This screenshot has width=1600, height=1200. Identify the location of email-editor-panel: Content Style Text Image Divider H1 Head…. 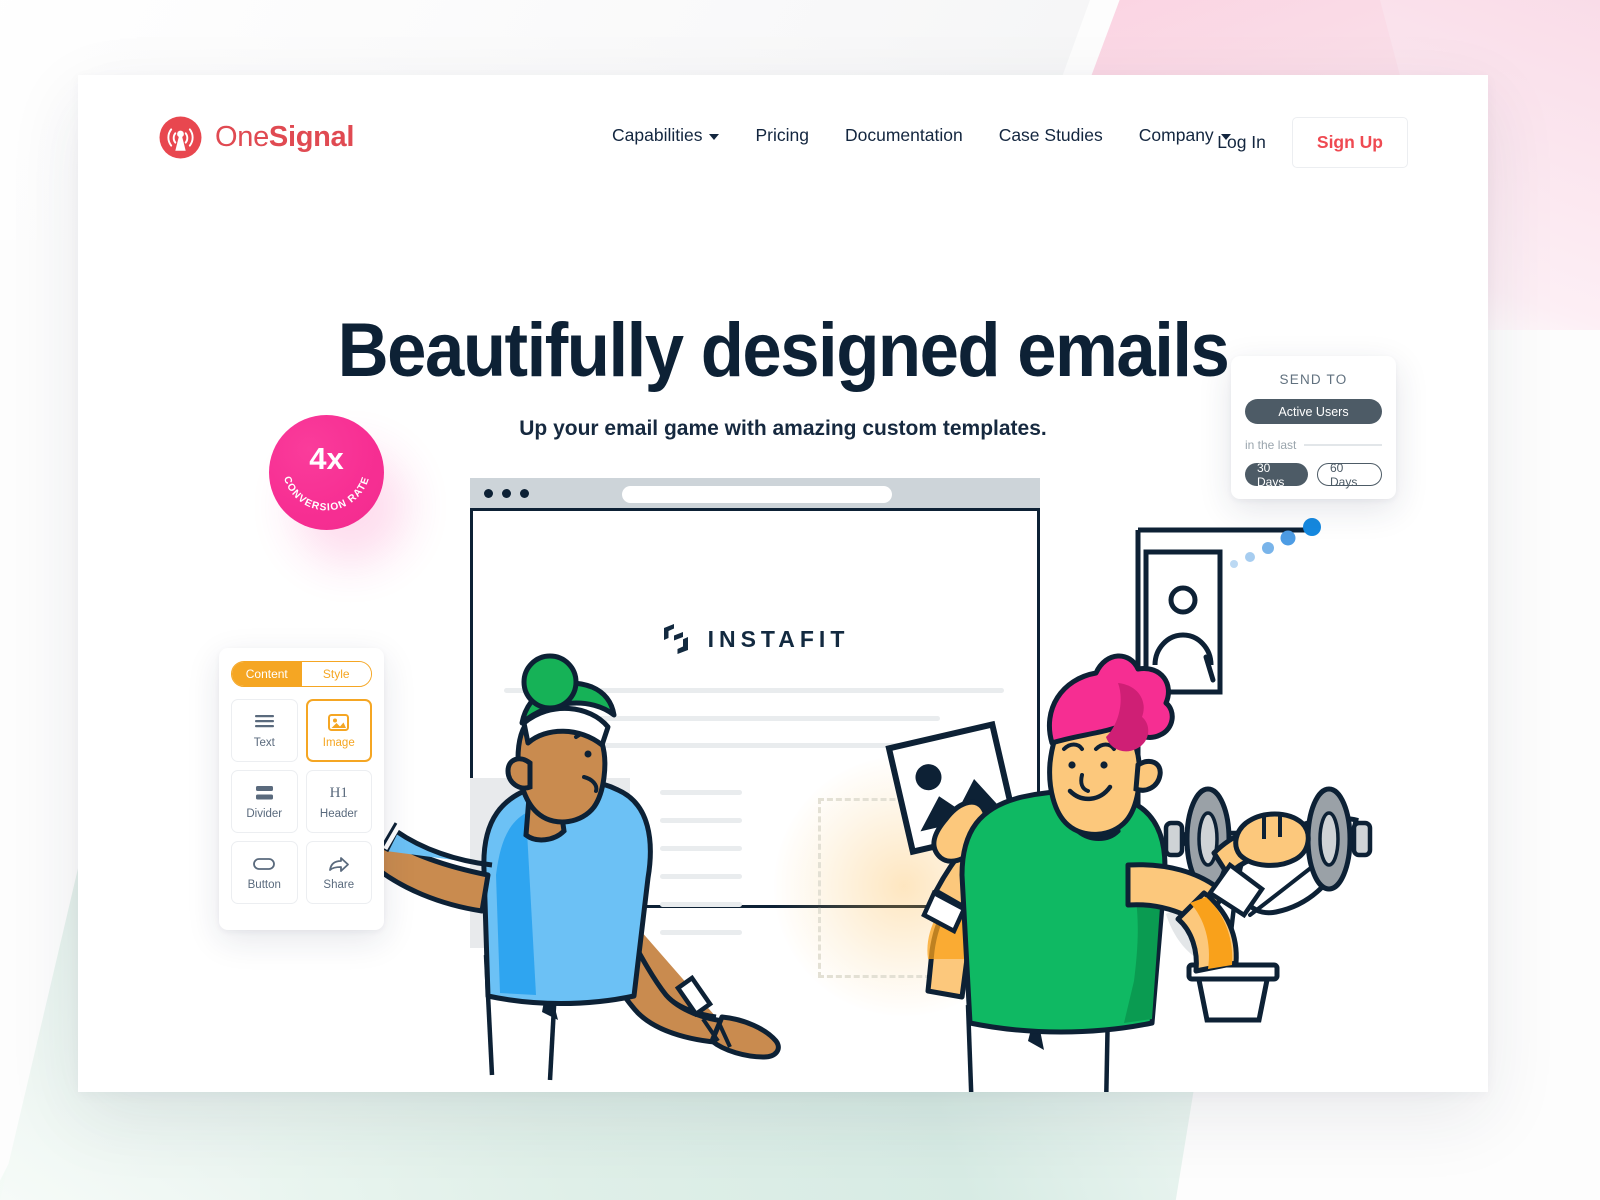
(301, 789).